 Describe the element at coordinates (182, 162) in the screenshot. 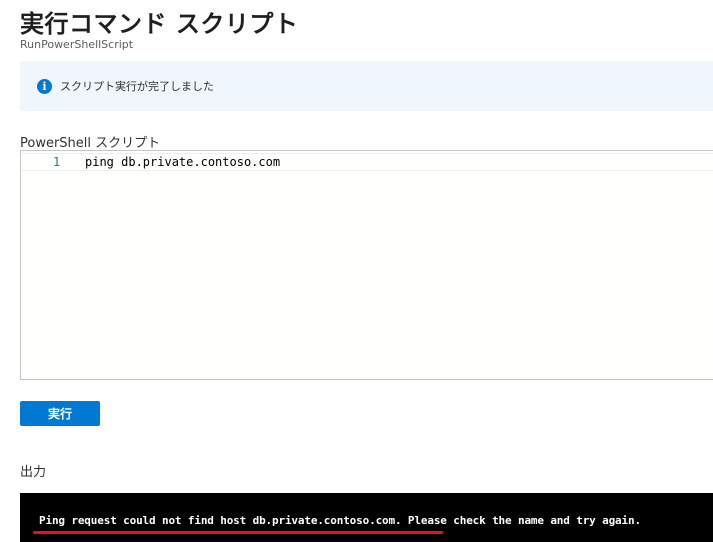

I see `code-line: ping db.private.contoso.com` at that location.